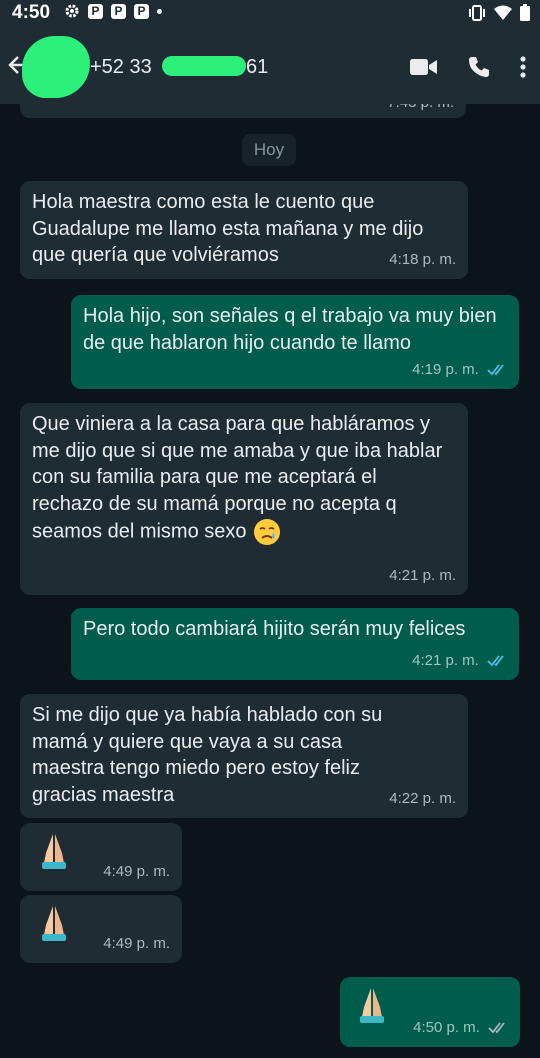  Describe the element at coordinates (243, 111) in the screenshot. I see `message-partial-cutoff: 7:43 p. m.` at that location.